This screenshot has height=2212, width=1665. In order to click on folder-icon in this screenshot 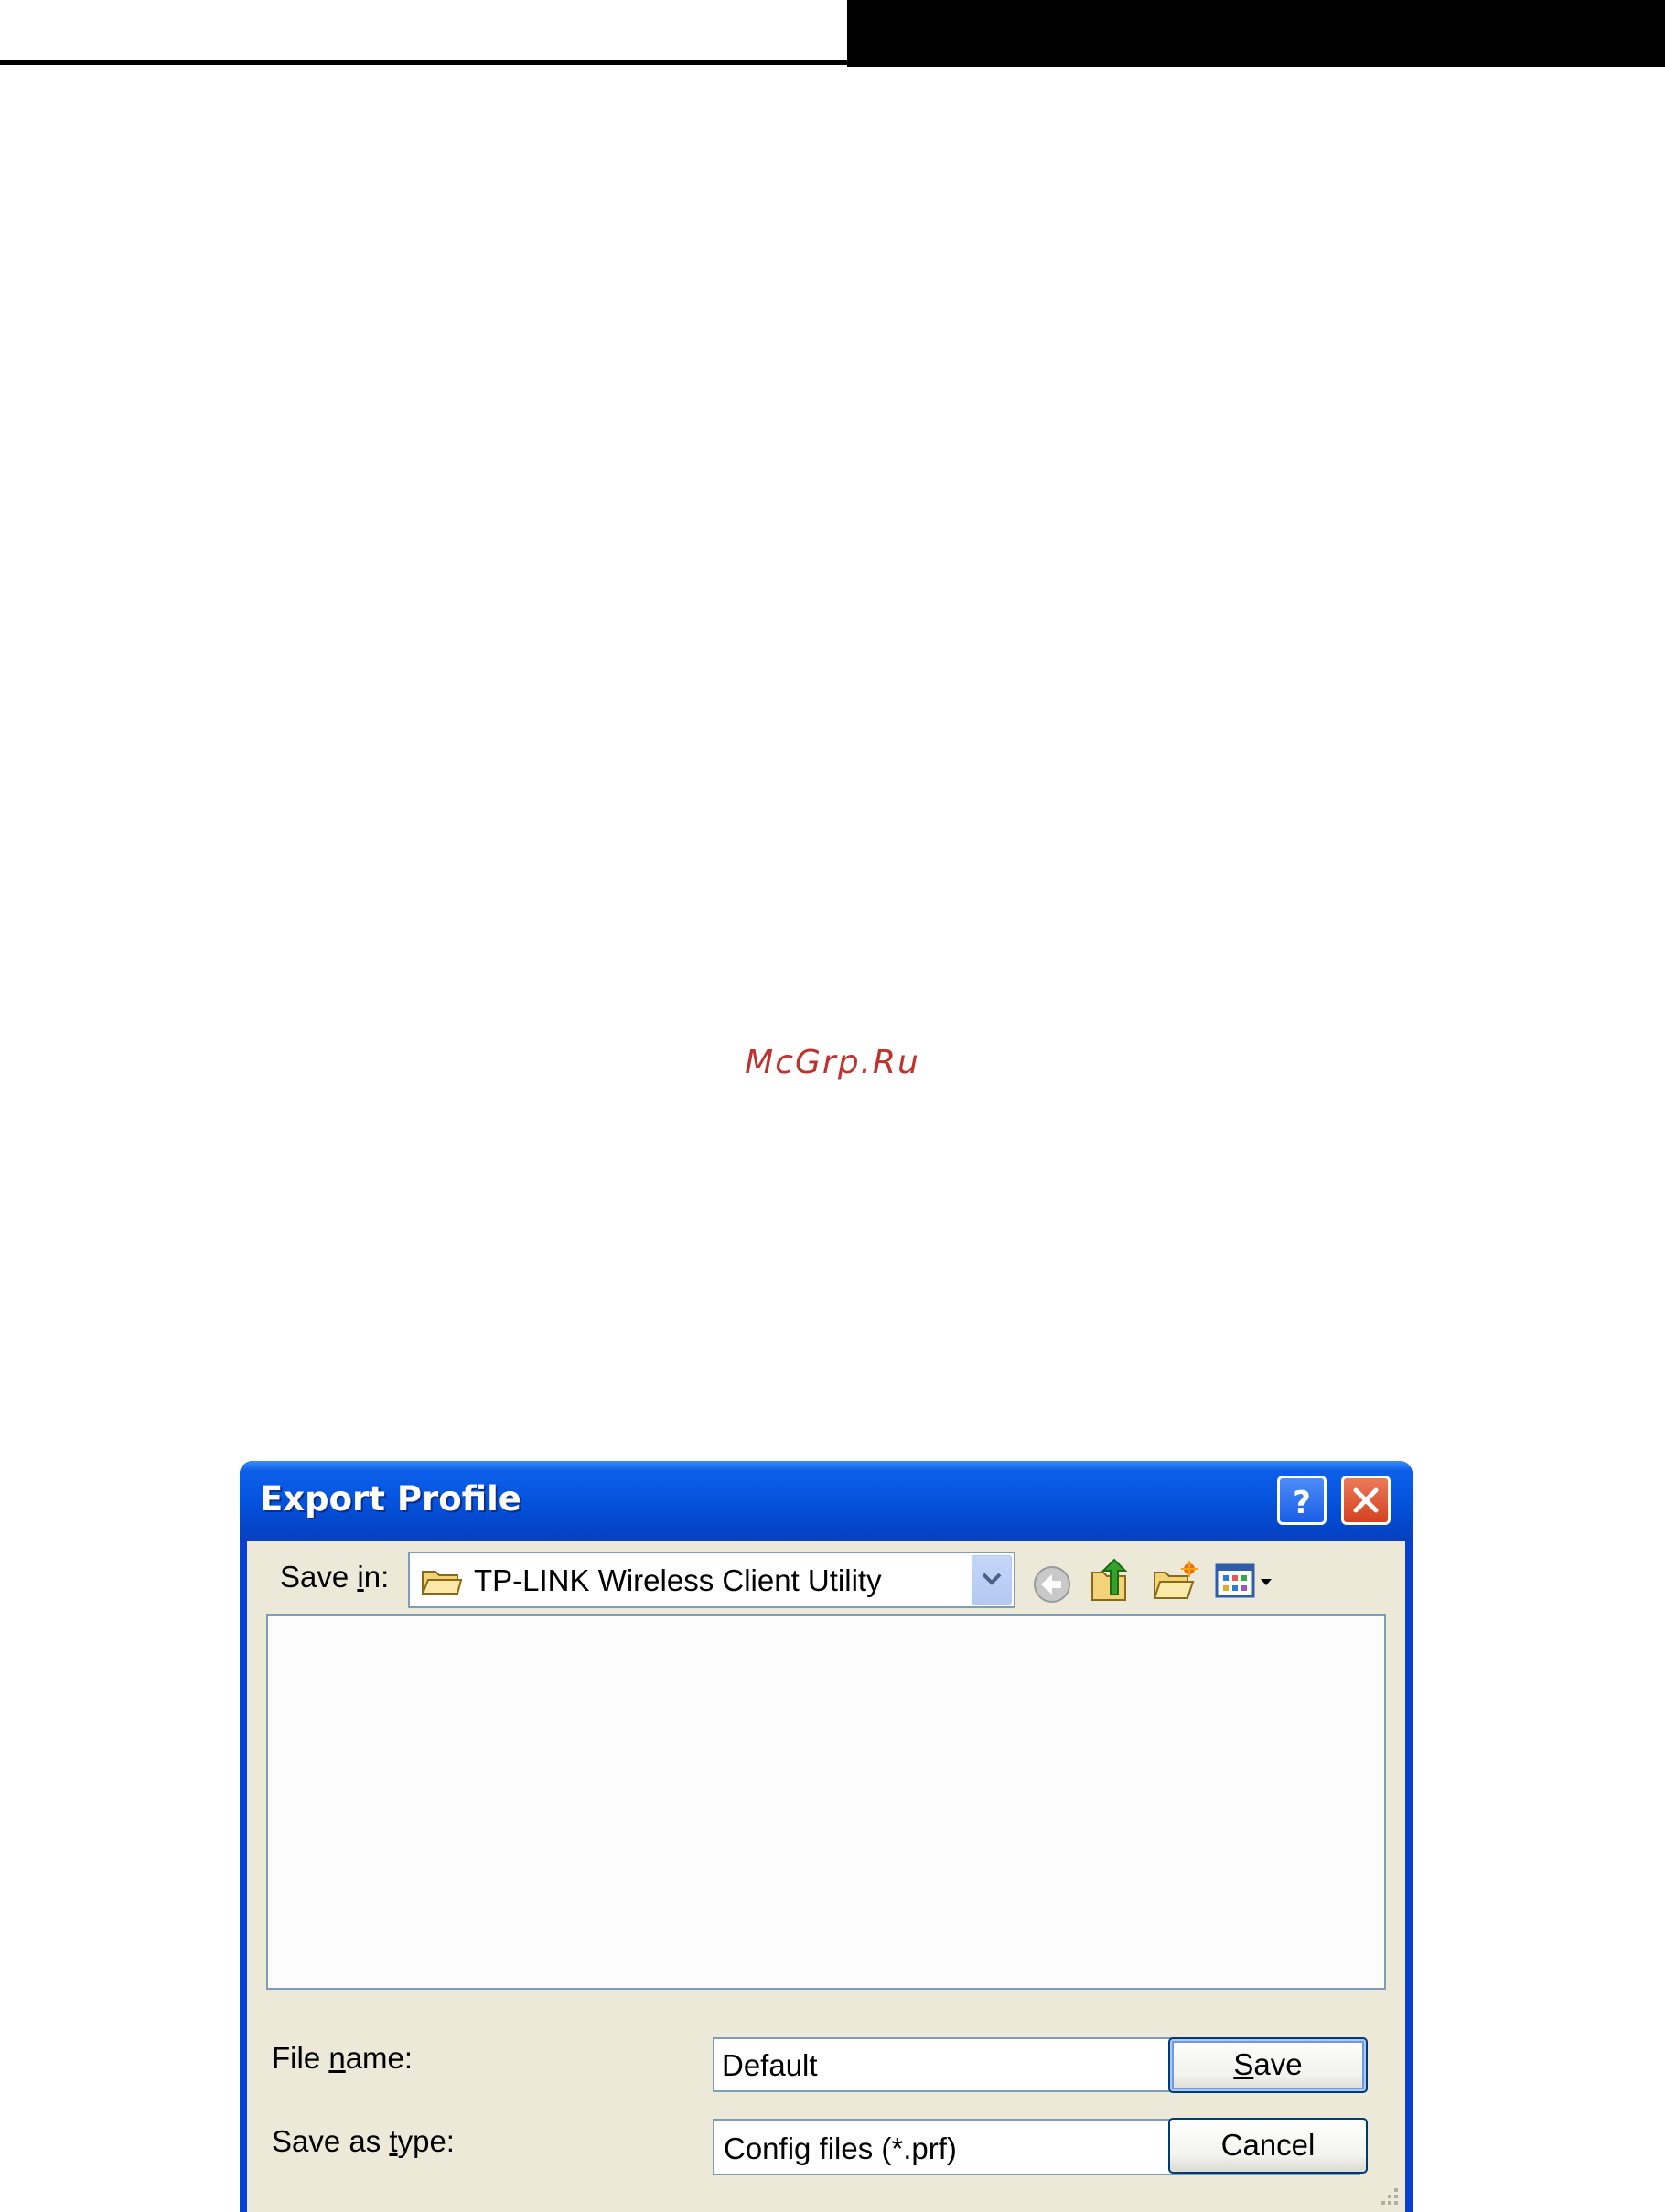, I will do `click(442, 1583)`.